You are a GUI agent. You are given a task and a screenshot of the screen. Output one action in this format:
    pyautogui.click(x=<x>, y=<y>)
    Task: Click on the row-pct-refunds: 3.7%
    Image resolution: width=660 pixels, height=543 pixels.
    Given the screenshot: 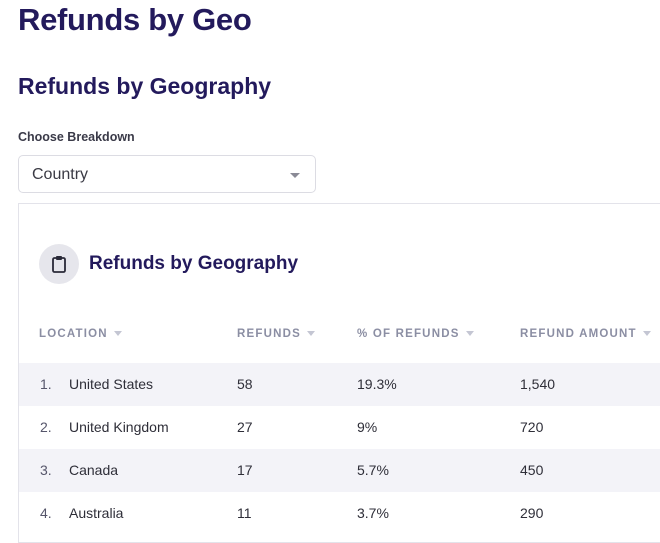 What is the action you would take?
    pyautogui.click(x=373, y=513)
    